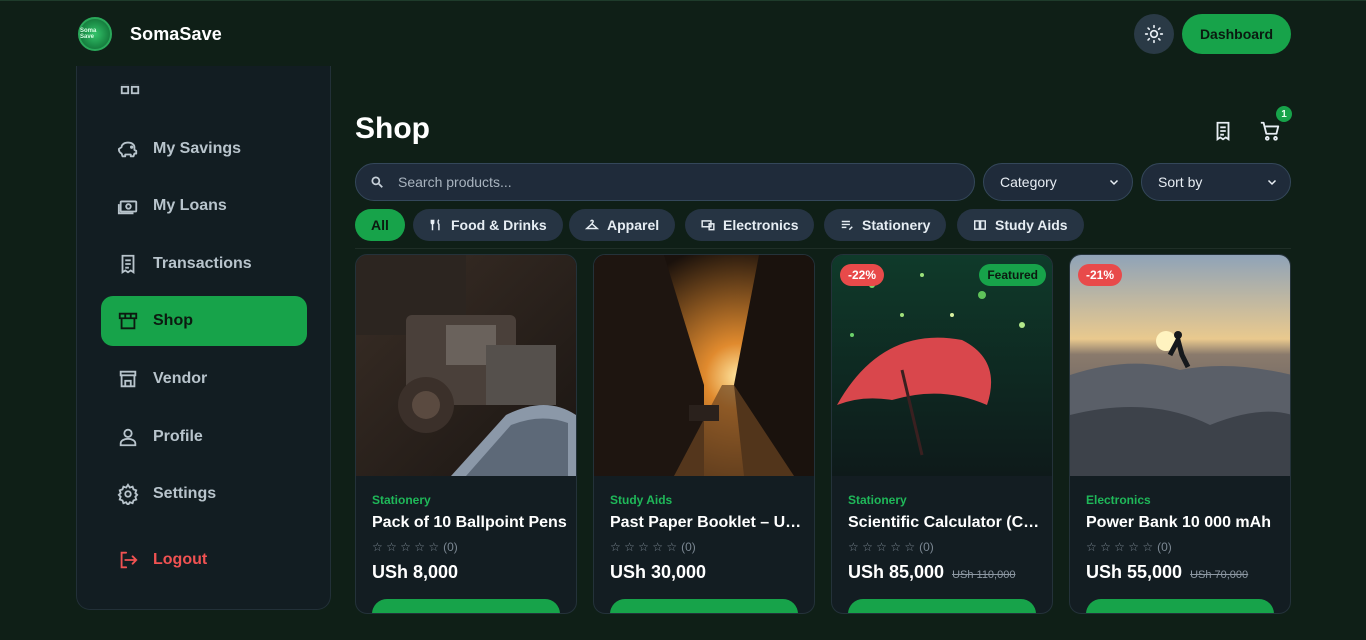 The image size is (1366, 640). I want to click on sidebar-item-label: My Loans, so click(190, 205).